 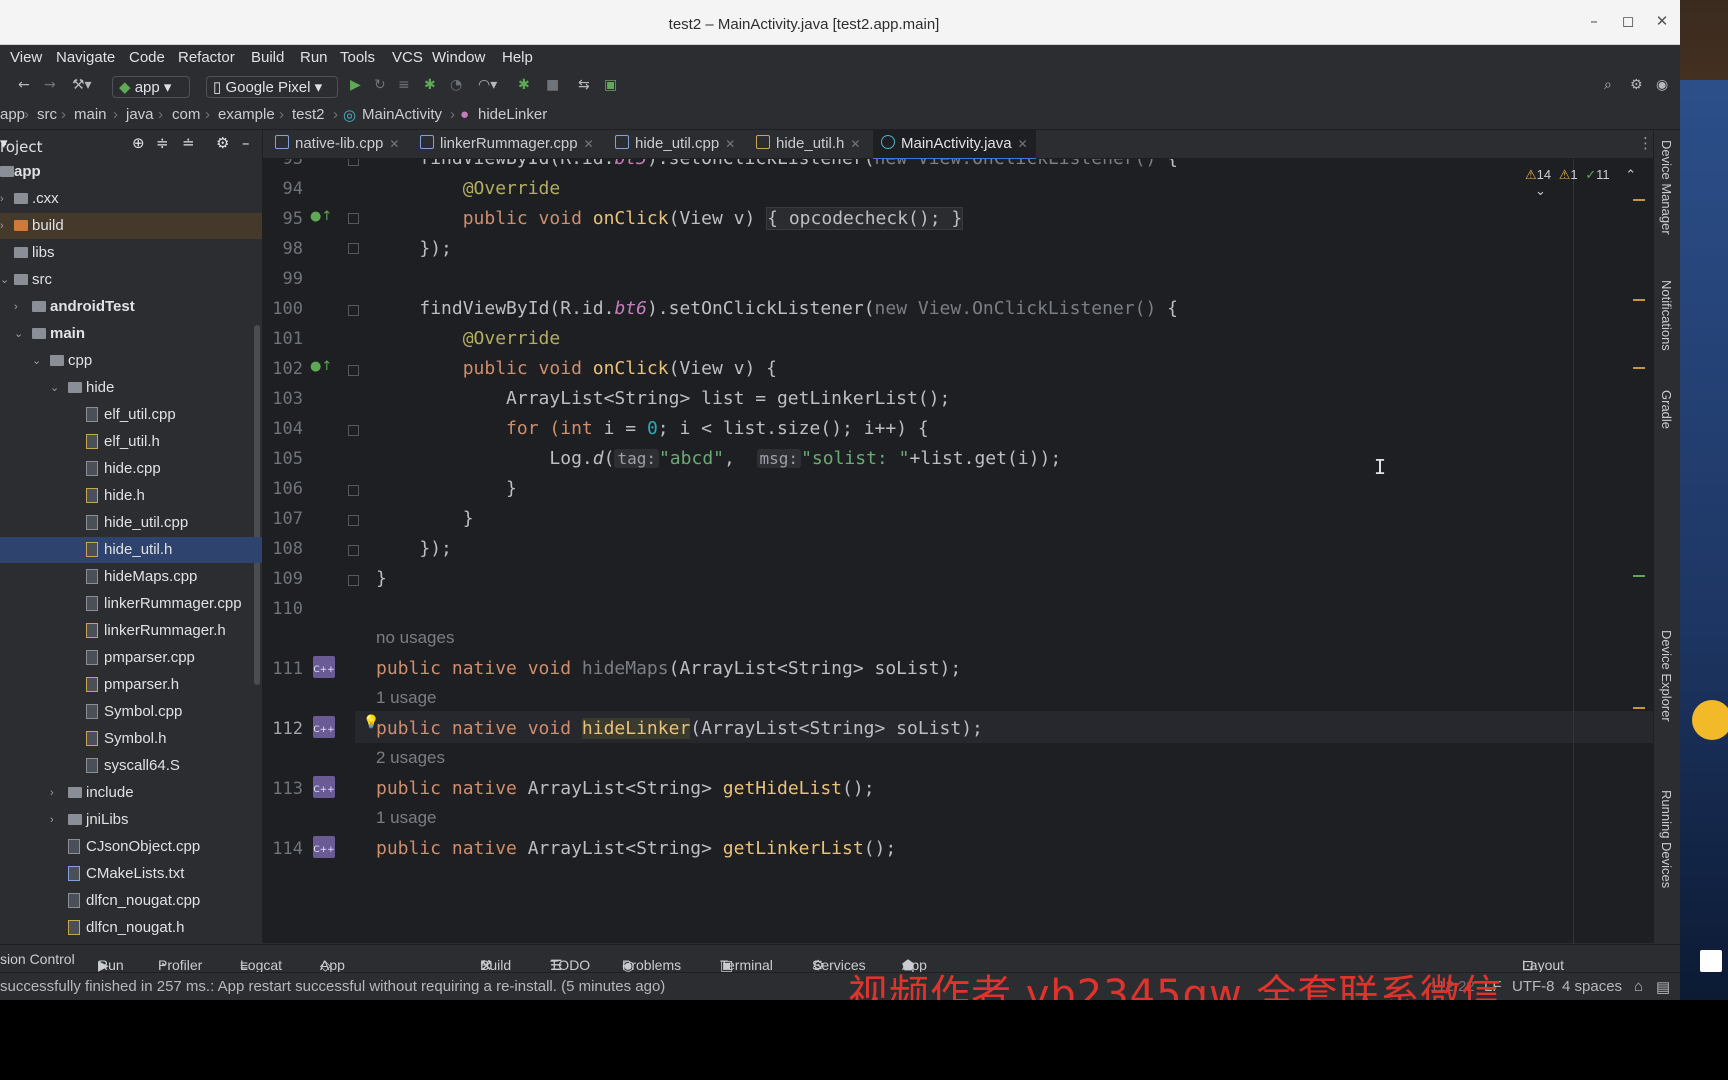 What do you see at coordinates (131, 469) in the screenshot?
I see `tree-item-hide-cpp: hide.cpp` at bounding box center [131, 469].